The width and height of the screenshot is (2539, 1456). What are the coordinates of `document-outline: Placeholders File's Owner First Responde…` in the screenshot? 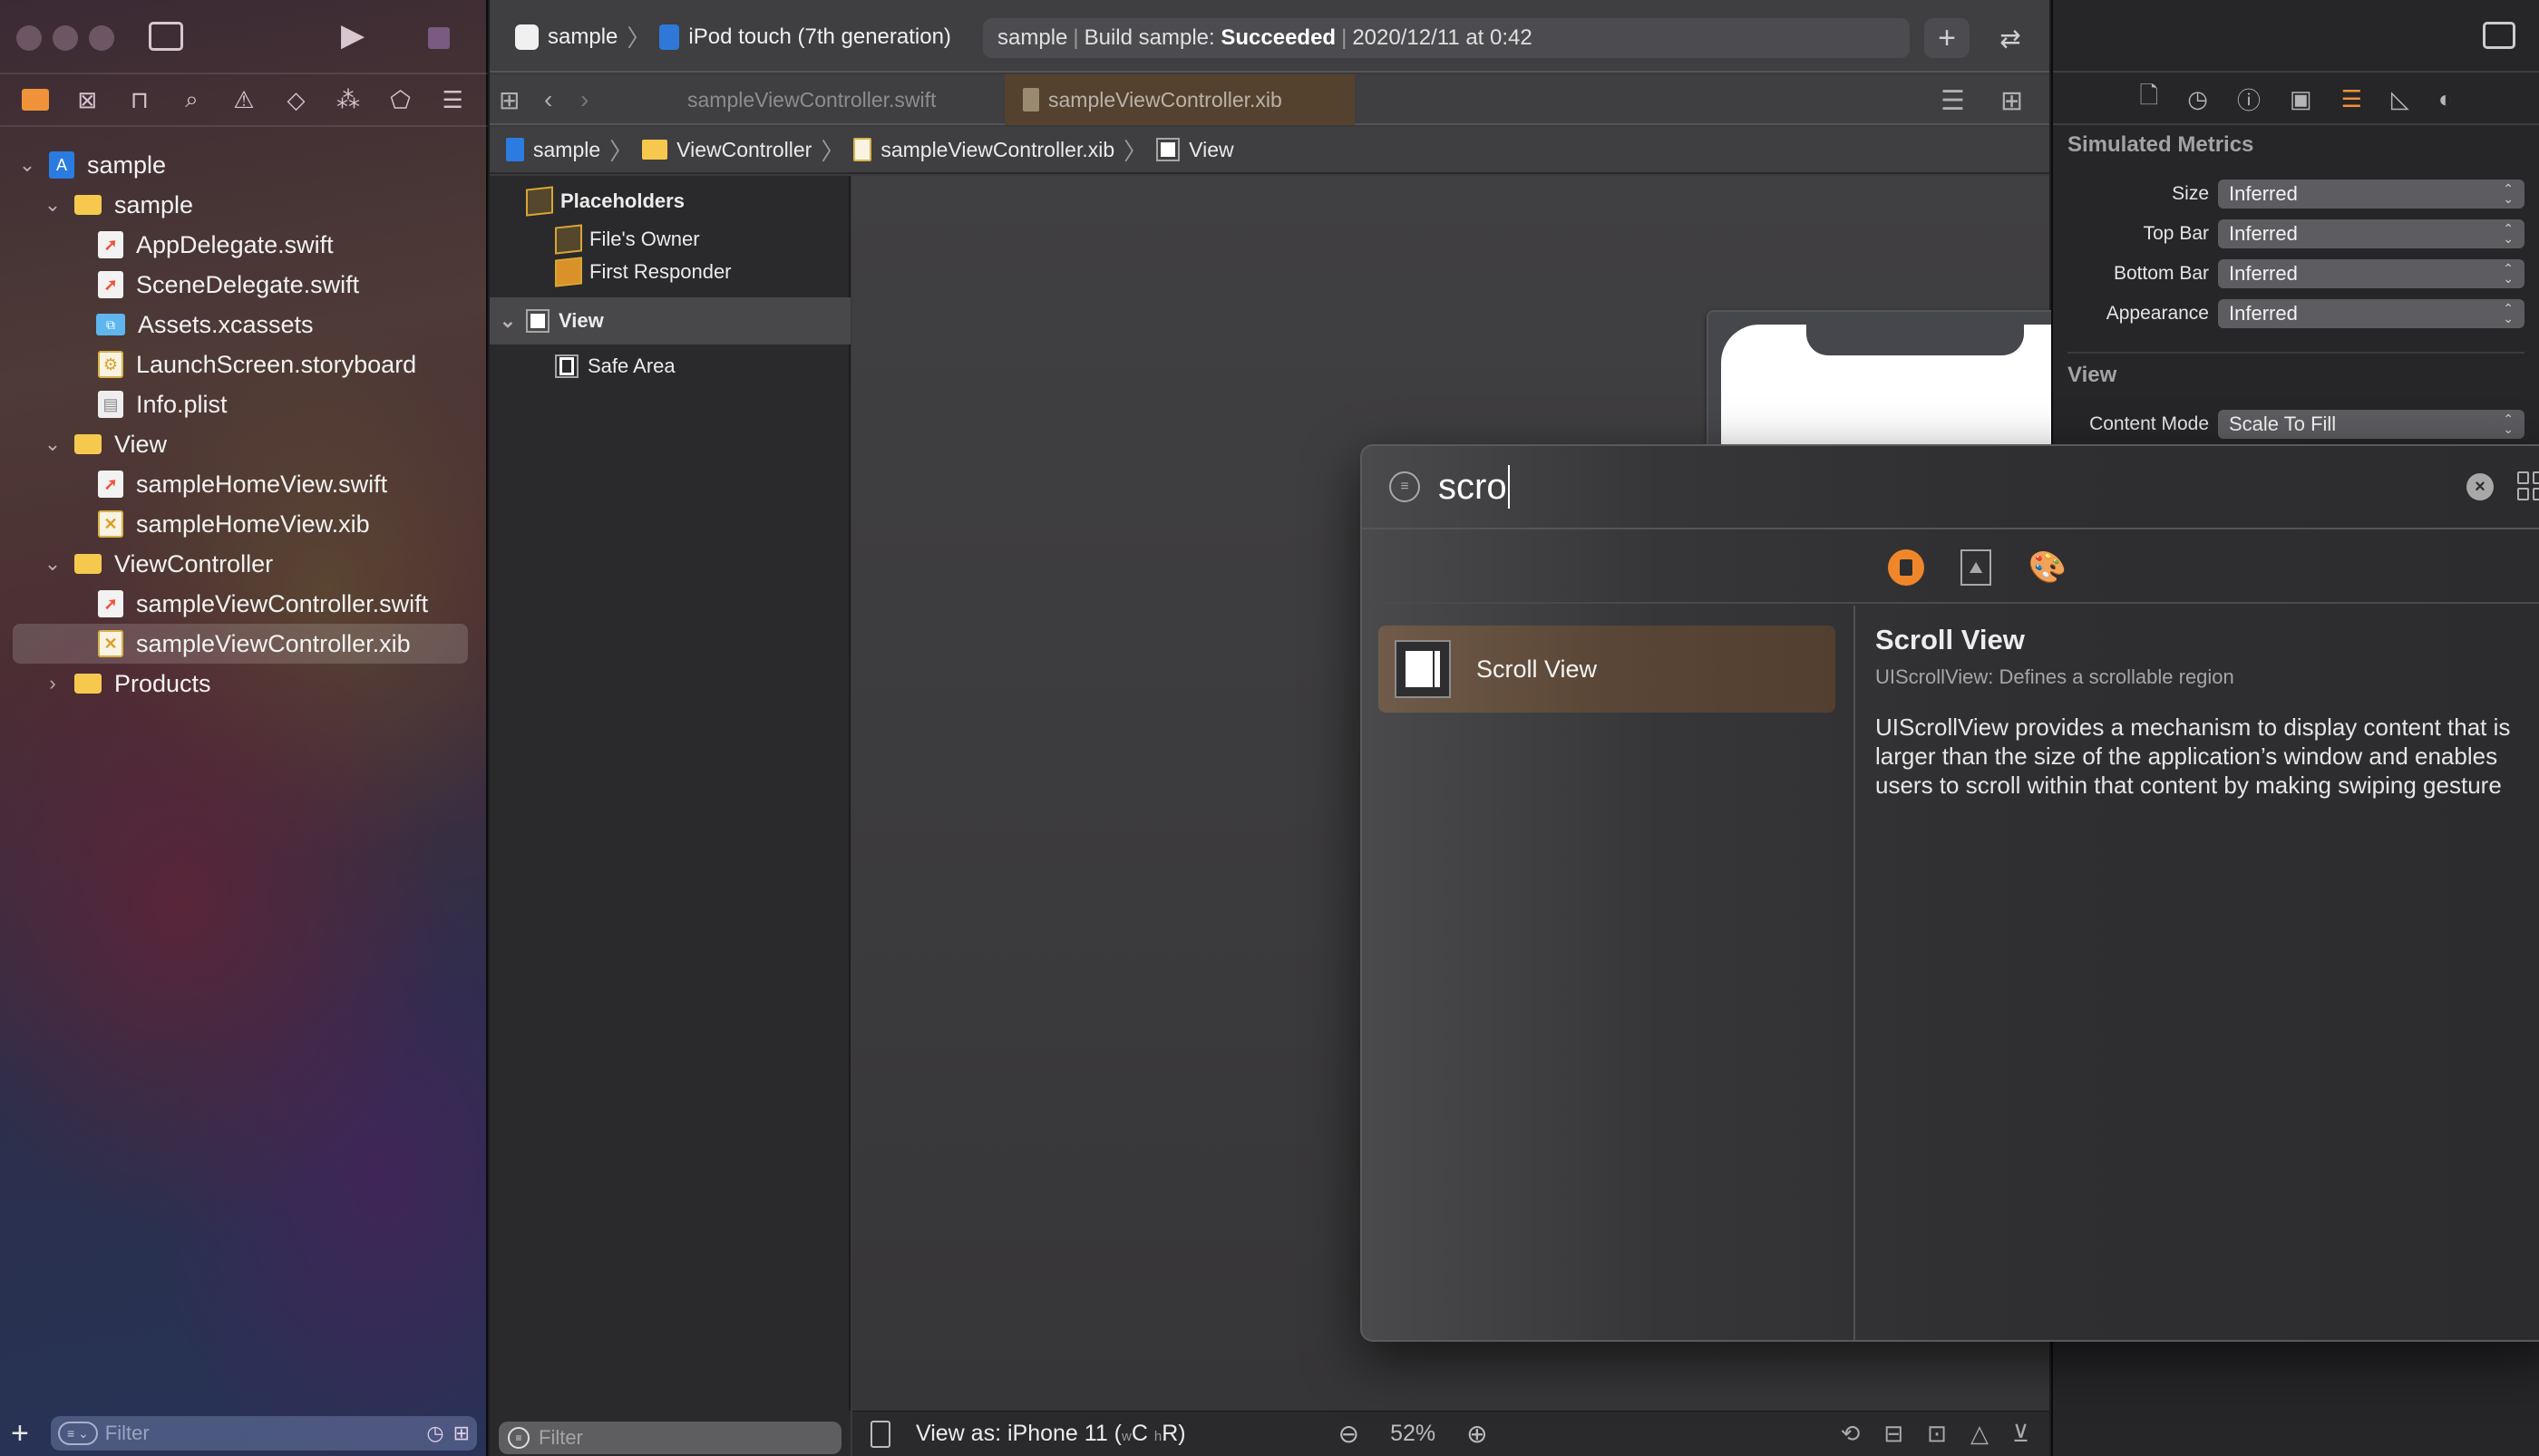 It's located at (670, 793).